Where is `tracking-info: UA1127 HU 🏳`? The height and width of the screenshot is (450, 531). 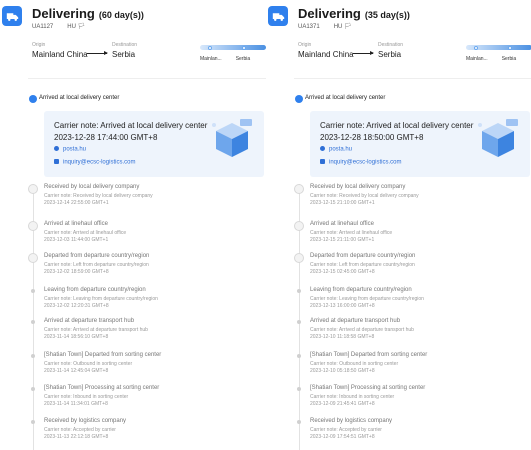
tracking-info: UA1127 HU 🏳 is located at coordinates (58, 26).